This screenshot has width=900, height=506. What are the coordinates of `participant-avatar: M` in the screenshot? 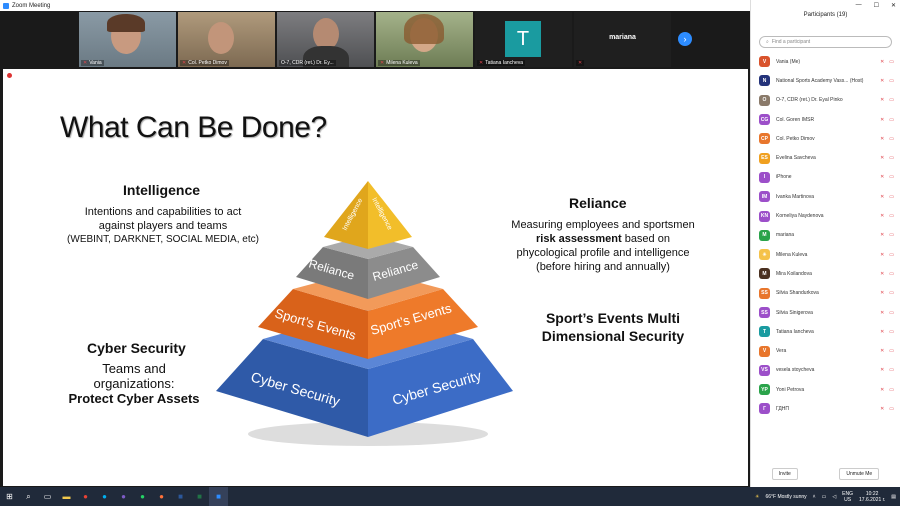 It's located at (764, 235).